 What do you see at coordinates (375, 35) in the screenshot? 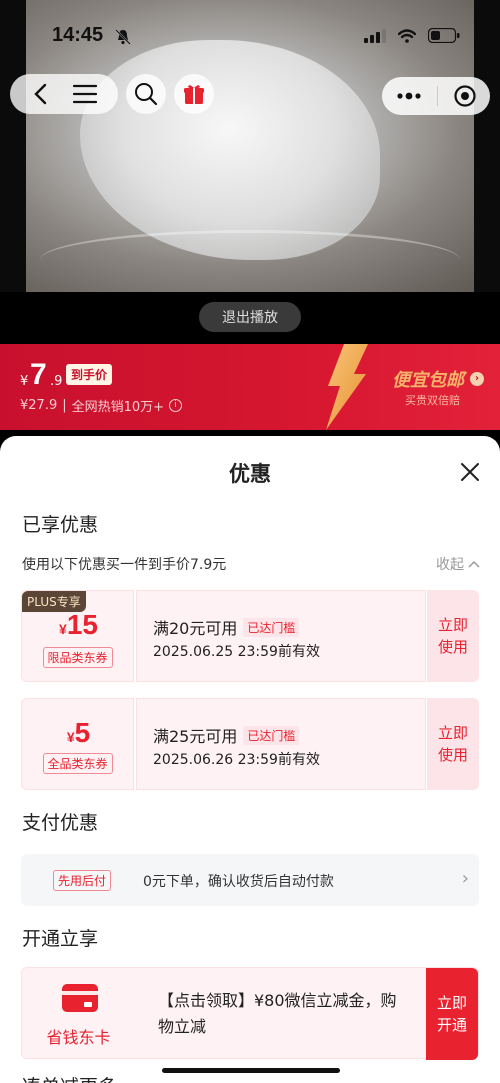
I see `signal-icon` at bounding box center [375, 35].